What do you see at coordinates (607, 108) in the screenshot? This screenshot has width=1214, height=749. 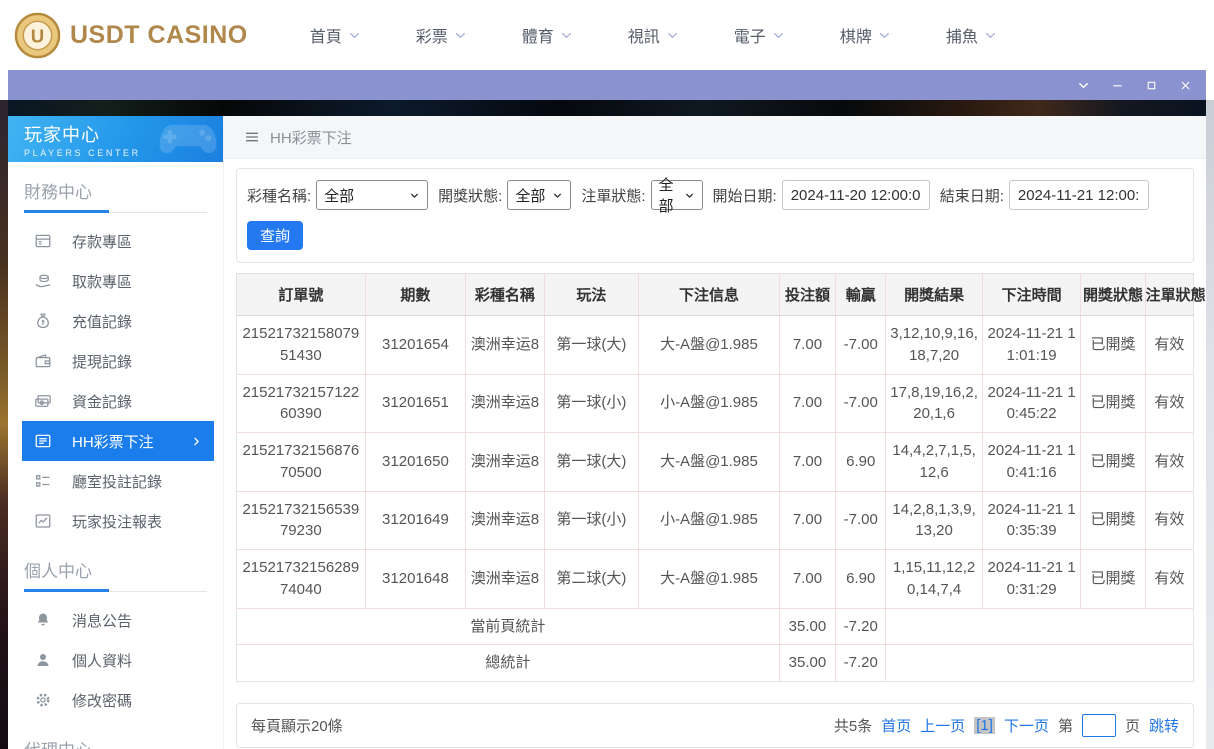 I see `banner-strip` at bounding box center [607, 108].